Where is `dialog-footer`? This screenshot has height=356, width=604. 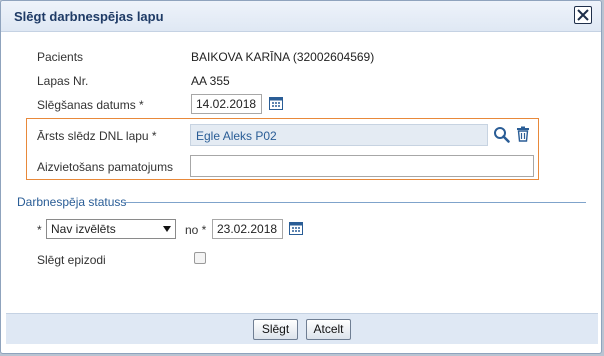 dialog-footer is located at coordinates (302, 328).